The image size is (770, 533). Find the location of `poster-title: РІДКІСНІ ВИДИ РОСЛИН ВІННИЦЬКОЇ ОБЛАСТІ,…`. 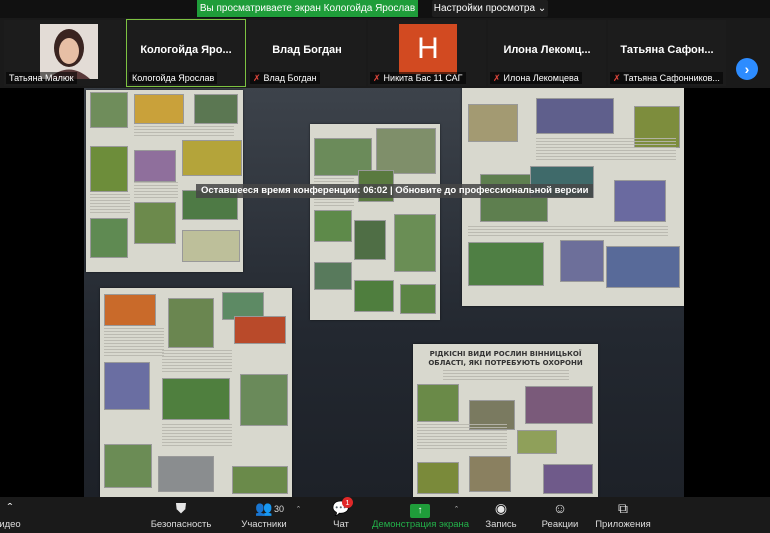

poster-title: РІДКІСНІ ВИДИ РОСЛИН ВІННИЦЬКОЇ ОБЛАСТІ,… is located at coordinates (505, 358).